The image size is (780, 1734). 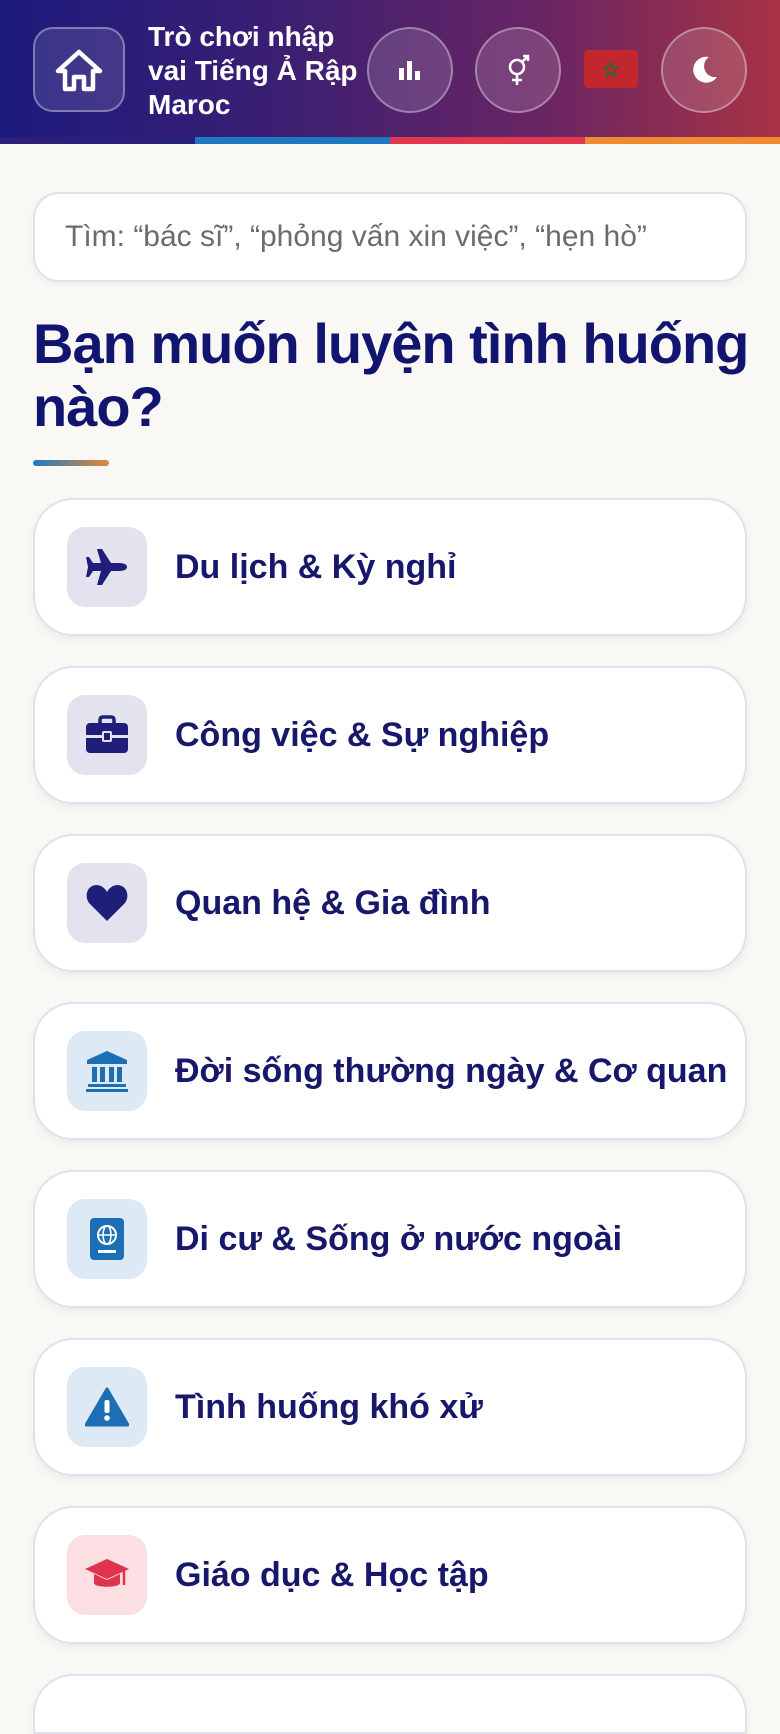 I want to click on category-card-daily-life: Đời sống thường ngày & Cơ quan, so click(x=390, y=1071).